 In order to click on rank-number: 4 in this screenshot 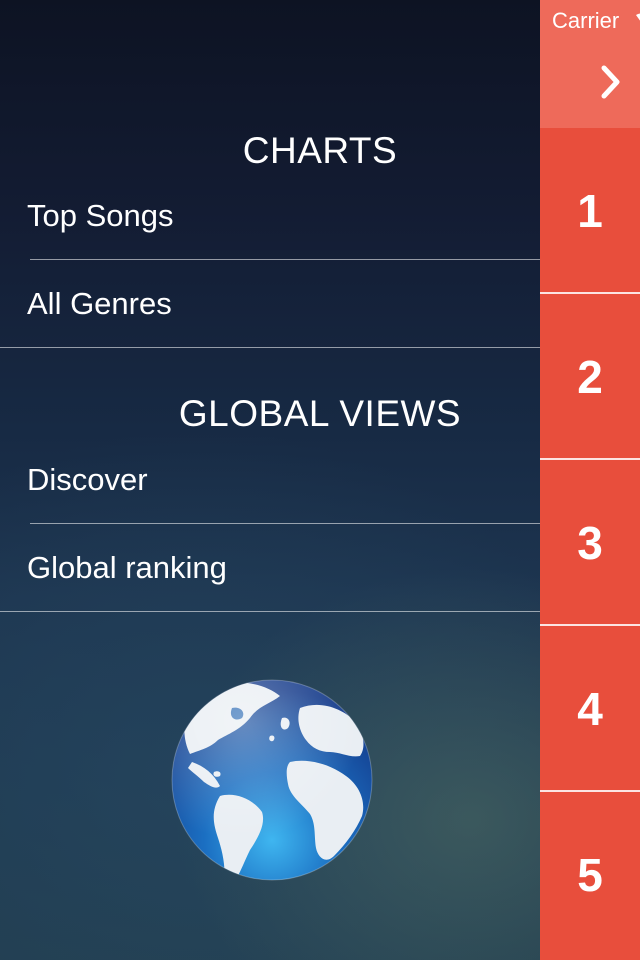, I will do `click(590, 709)`.